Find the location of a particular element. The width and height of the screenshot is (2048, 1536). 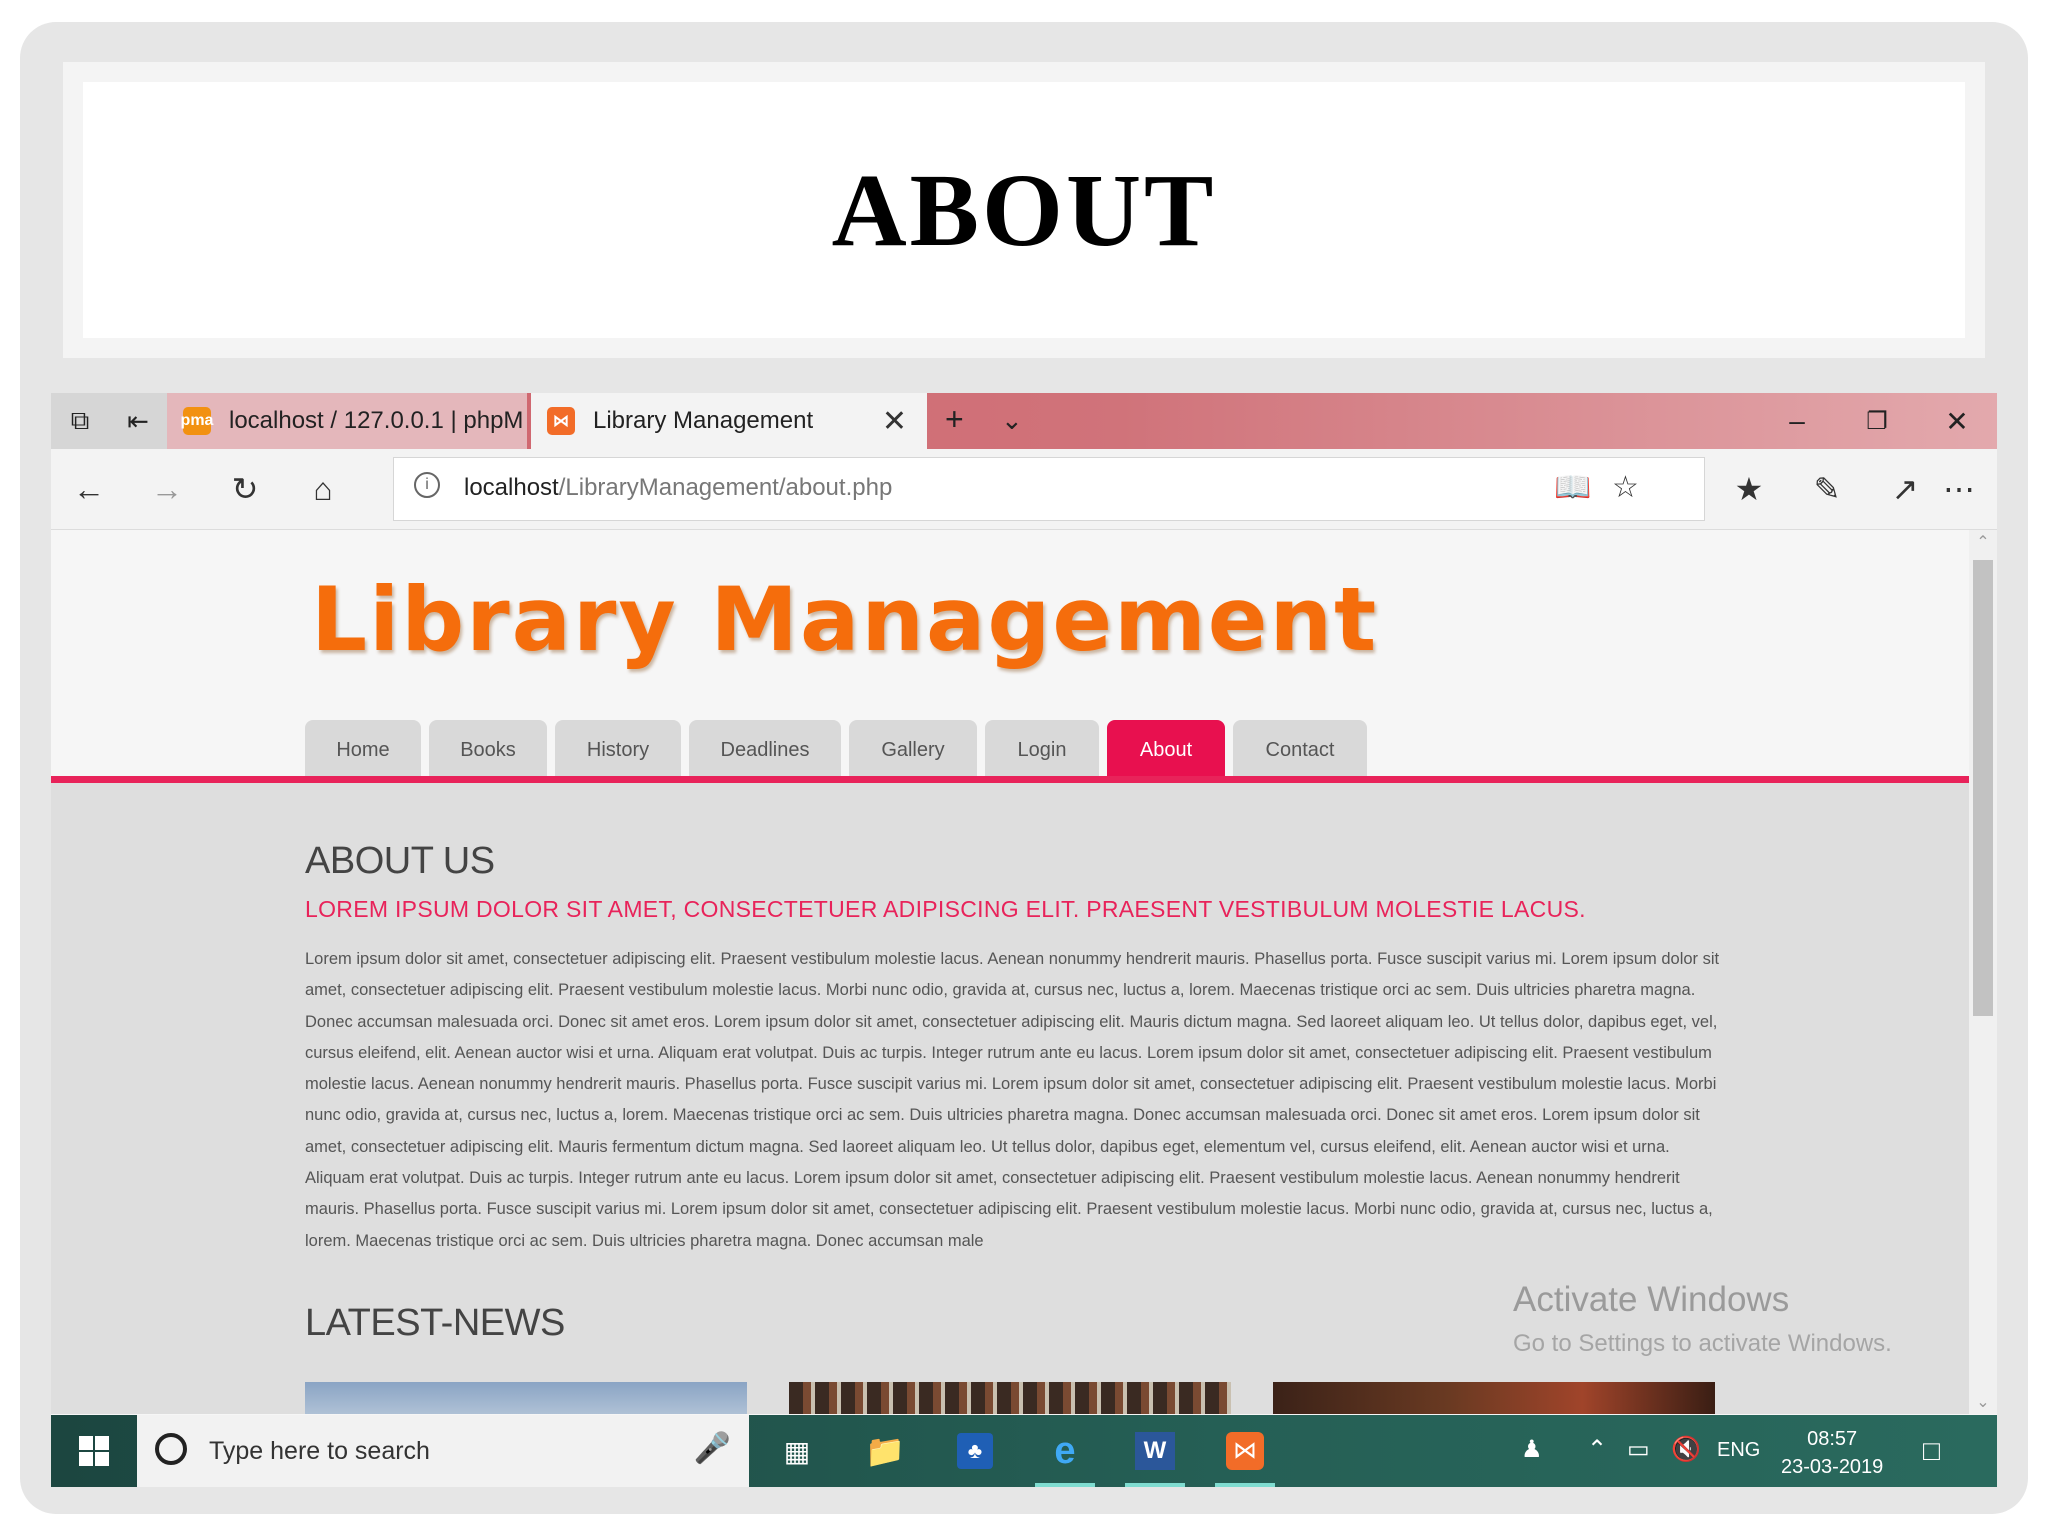

menu-item-about: About is located at coordinates (1166, 750).